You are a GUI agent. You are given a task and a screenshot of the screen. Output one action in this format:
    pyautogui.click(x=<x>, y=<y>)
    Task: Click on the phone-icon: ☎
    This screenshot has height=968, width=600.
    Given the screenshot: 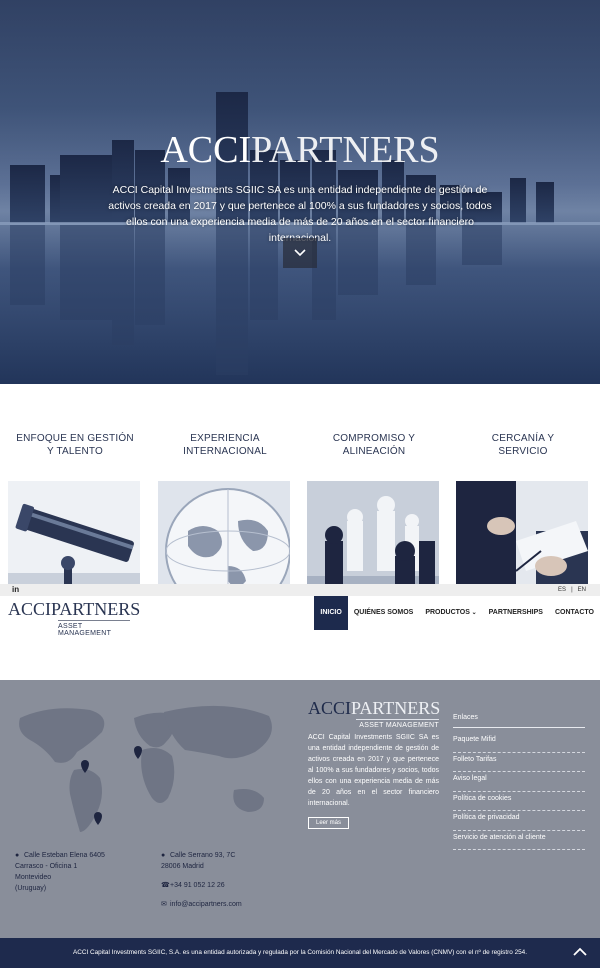 What is the action you would take?
    pyautogui.click(x=165, y=885)
    